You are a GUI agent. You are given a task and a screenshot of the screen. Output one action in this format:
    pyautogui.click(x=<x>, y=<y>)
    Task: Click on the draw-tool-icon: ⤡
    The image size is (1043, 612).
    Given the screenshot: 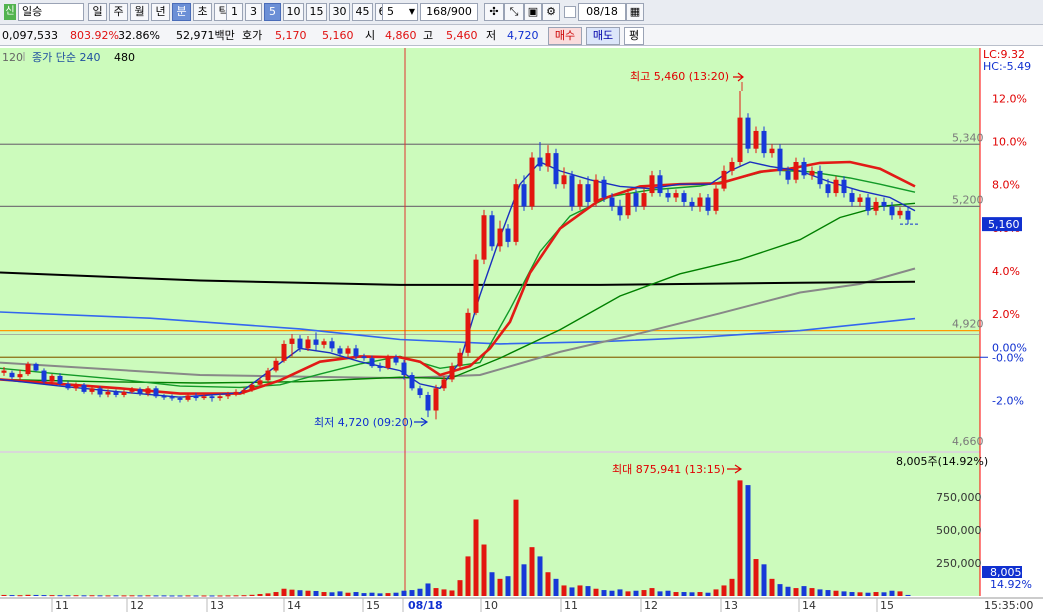 What is the action you would take?
    pyautogui.click(x=514, y=12)
    